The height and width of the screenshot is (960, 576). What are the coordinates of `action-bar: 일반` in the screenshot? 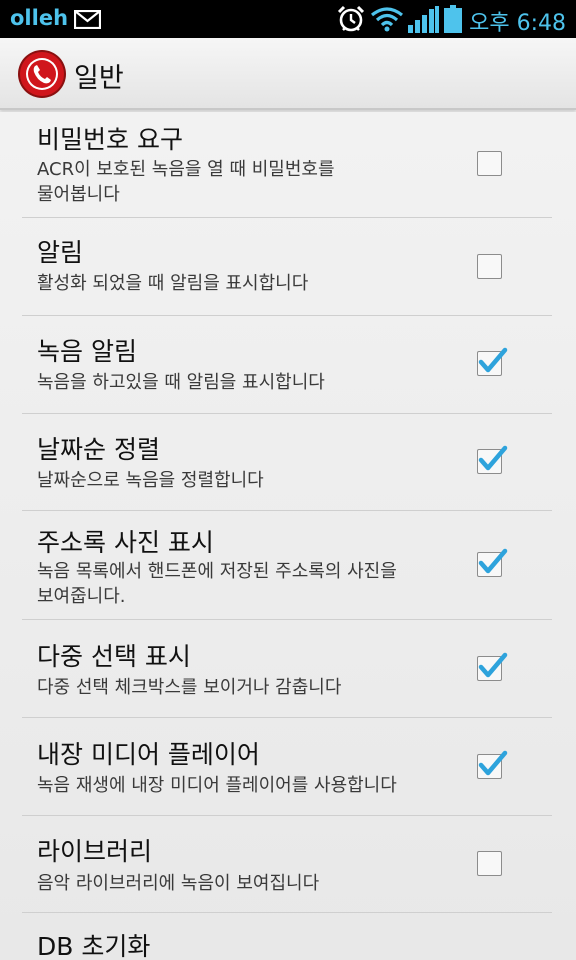 It's located at (288, 74).